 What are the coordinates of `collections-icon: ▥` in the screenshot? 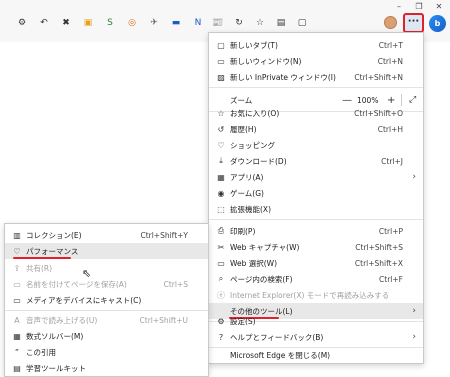 It's located at (17, 235).